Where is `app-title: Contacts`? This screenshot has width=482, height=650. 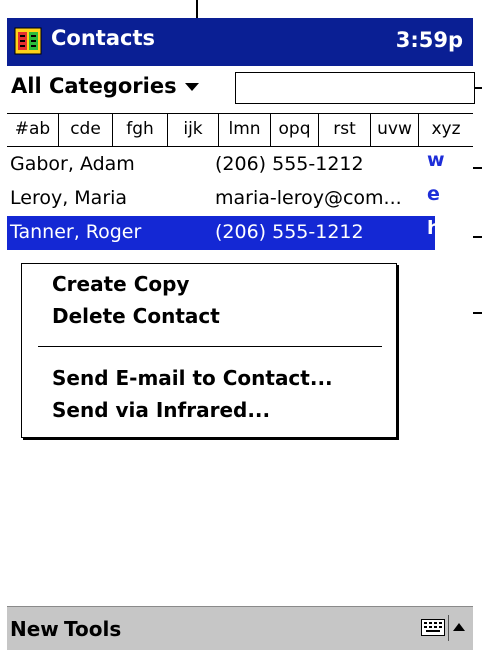 app-title: Contacts is located at coordinates (103, 38).